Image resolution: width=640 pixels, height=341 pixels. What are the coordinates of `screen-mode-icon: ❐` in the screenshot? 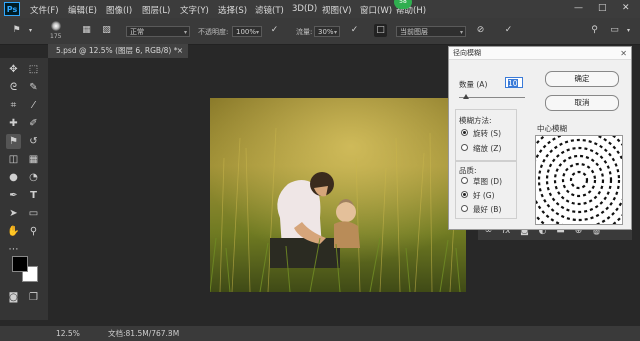 It's located at (33, 297).